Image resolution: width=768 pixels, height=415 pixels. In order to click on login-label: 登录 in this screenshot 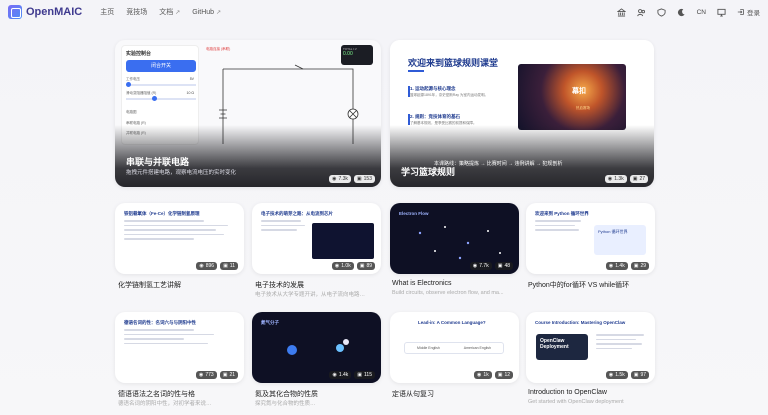, I will do `click(753, 13)`.